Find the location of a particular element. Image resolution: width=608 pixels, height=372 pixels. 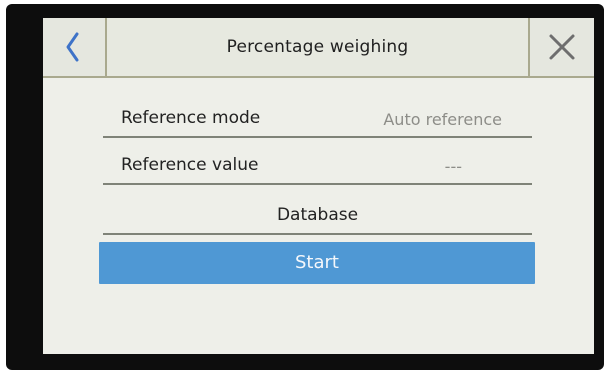

header-bar: Percentage weighing is located at coordinates (318, 48).